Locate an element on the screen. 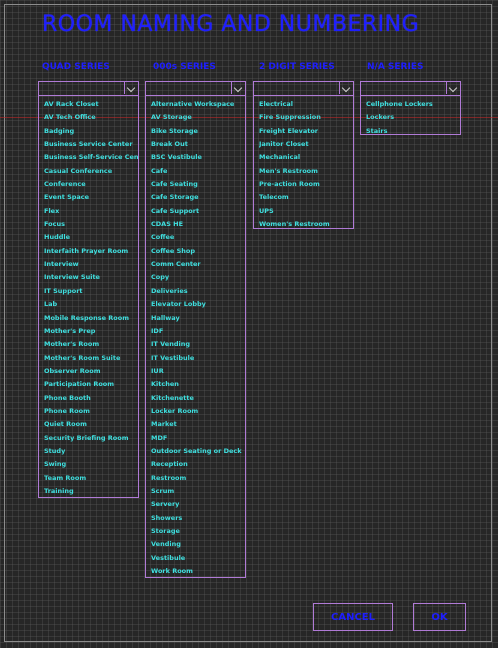 Image resolution: width=498 pixels, height=648 pixels. list-item: IT Vending is located at coordinates (198, 344).